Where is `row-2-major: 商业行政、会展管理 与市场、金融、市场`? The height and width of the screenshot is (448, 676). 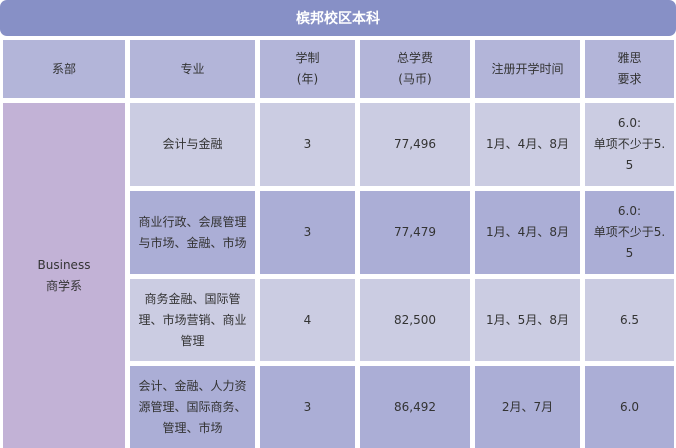
row-2-major: 商业行政、会展管理 与市场、金融、市场 is located at coordinates (192, 232).